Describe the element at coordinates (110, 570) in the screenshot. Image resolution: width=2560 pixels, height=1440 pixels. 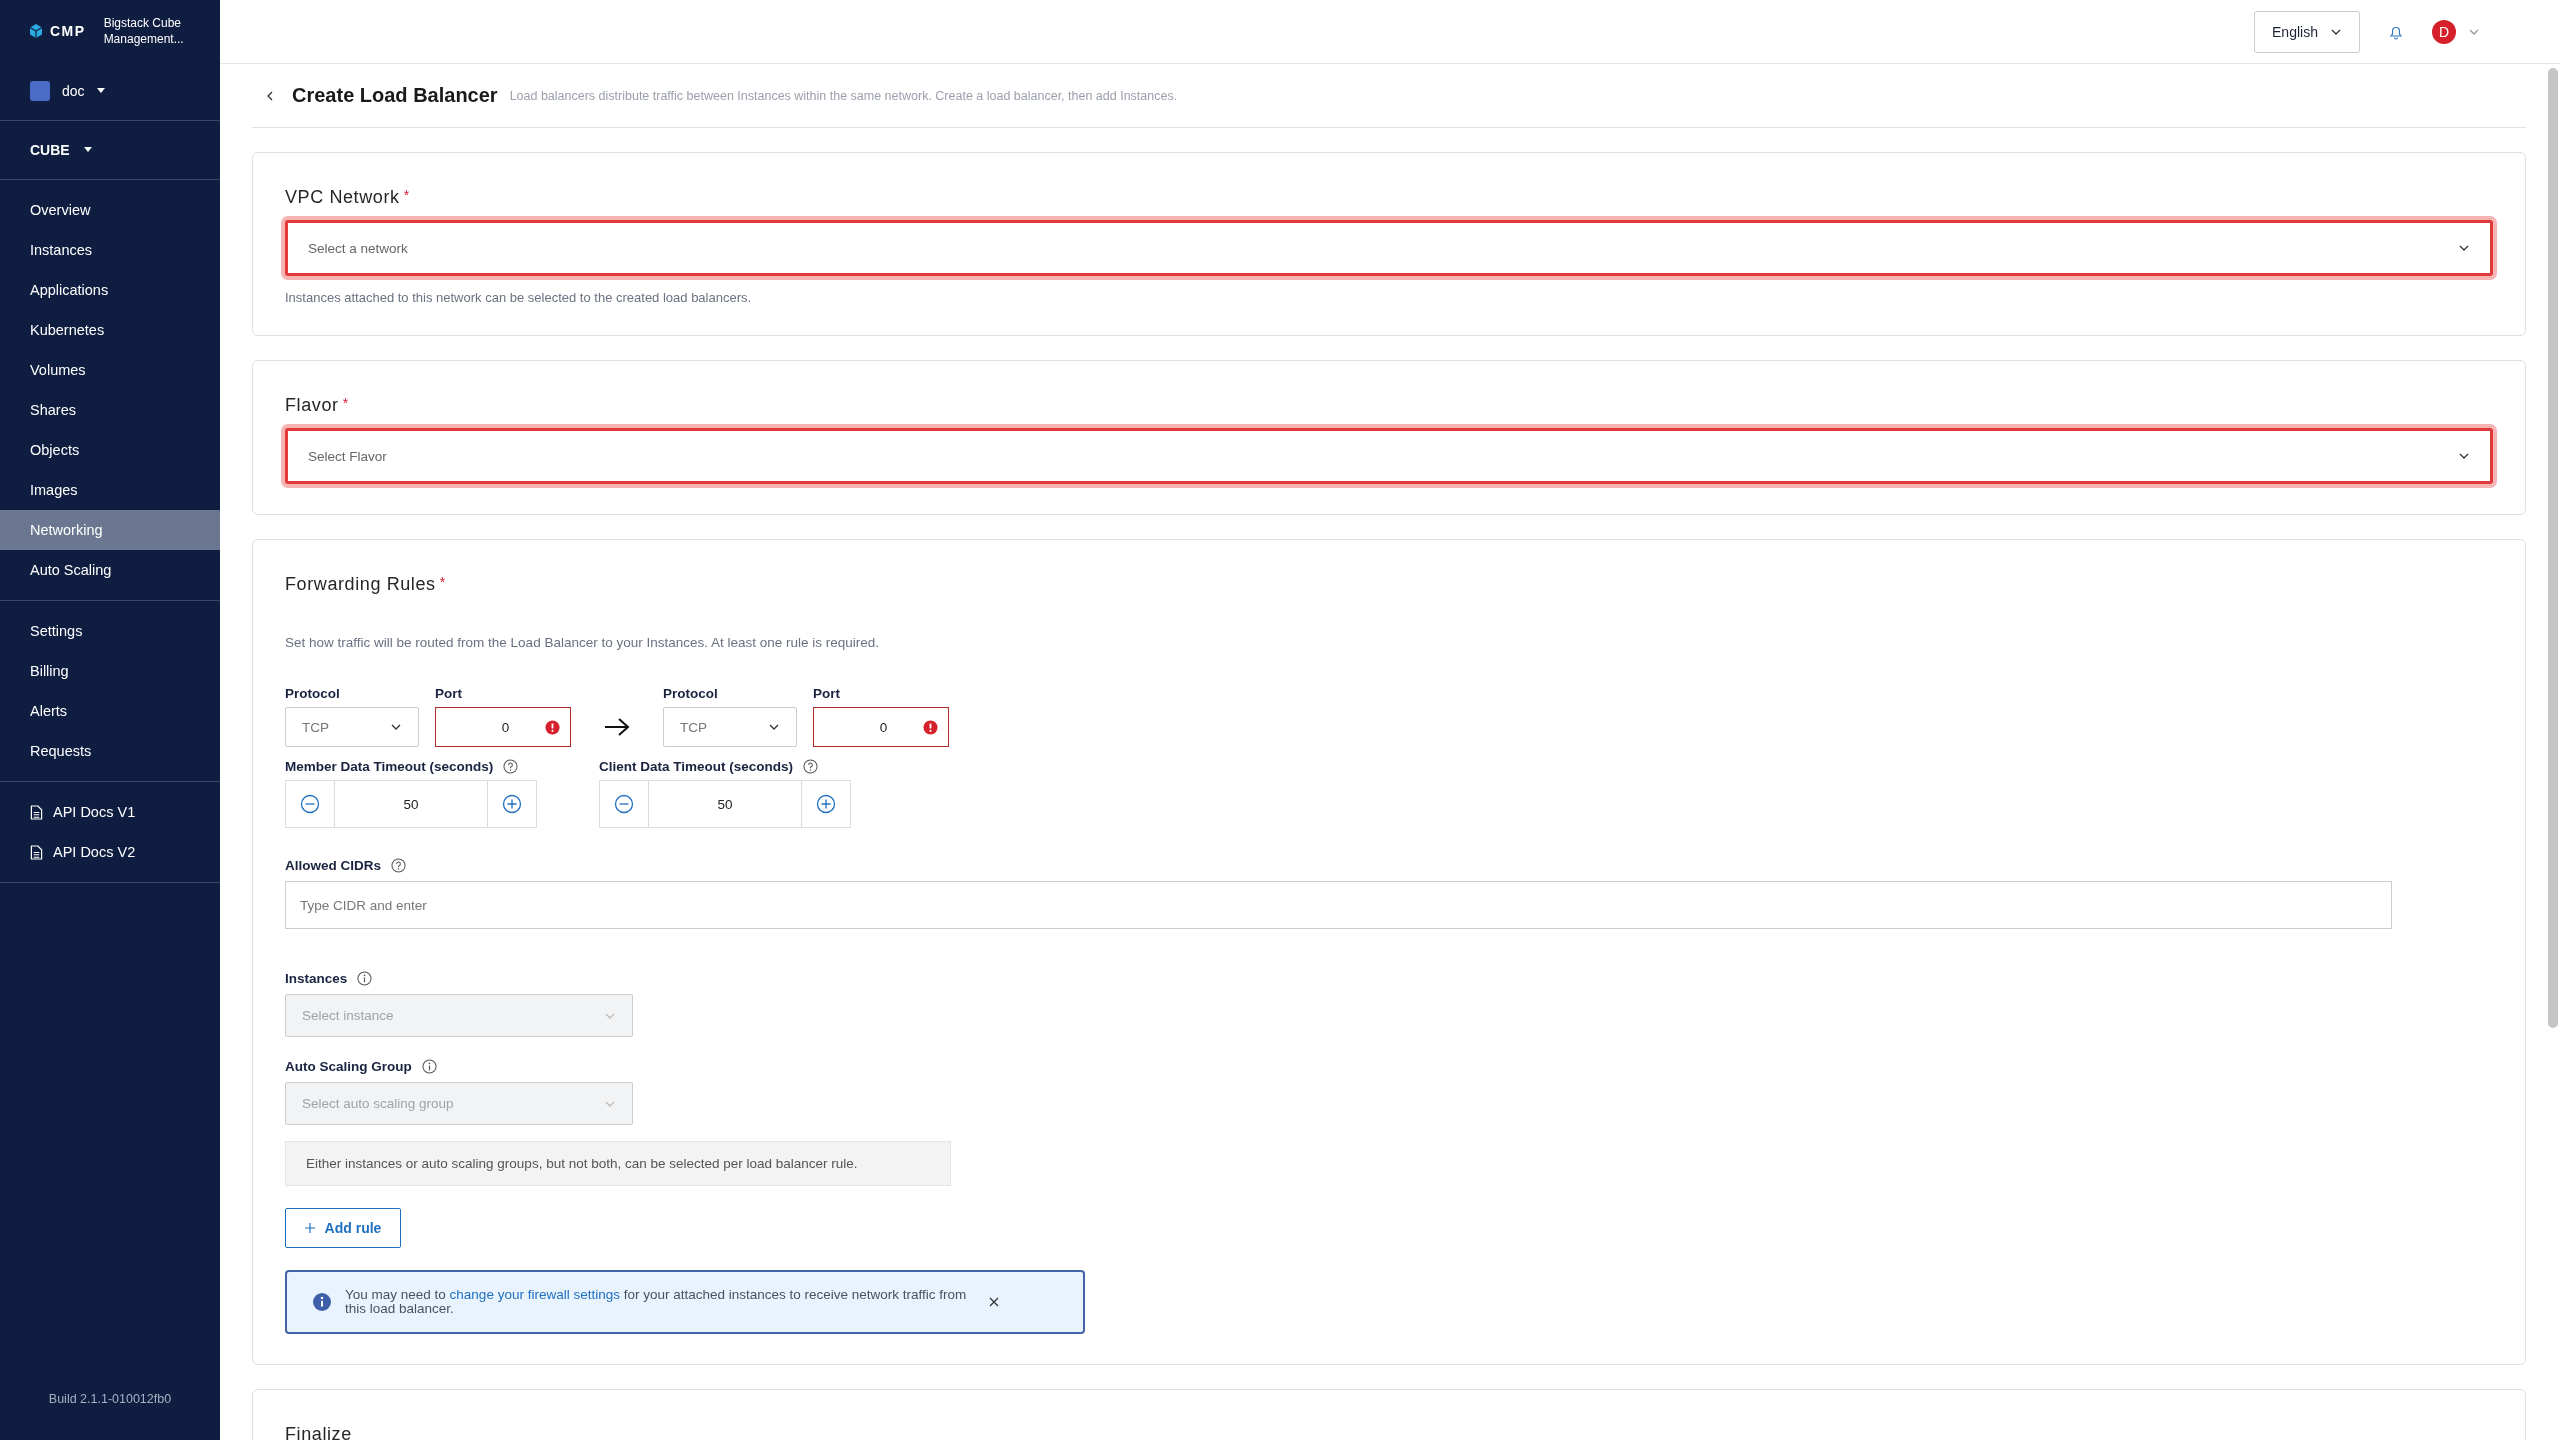
I see `nav-item: Auto Scaling` at that location.